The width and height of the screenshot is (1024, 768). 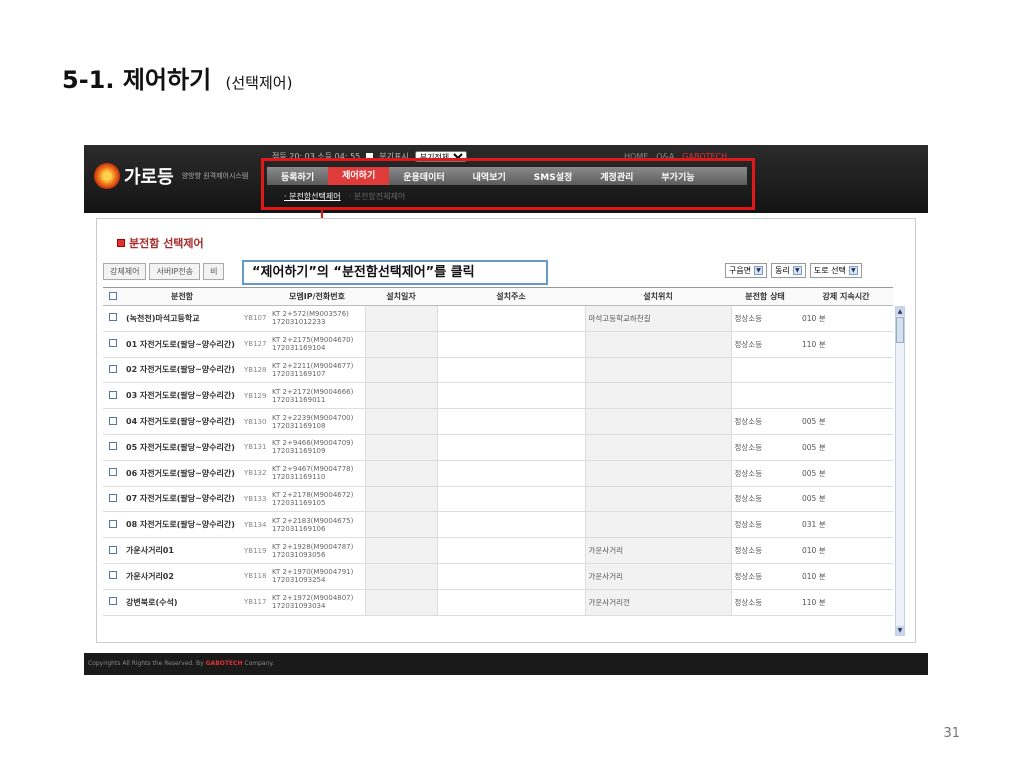 I want to click on row-modem-ip: KT 2+1970(M9004791), so click(x=313, y=572).